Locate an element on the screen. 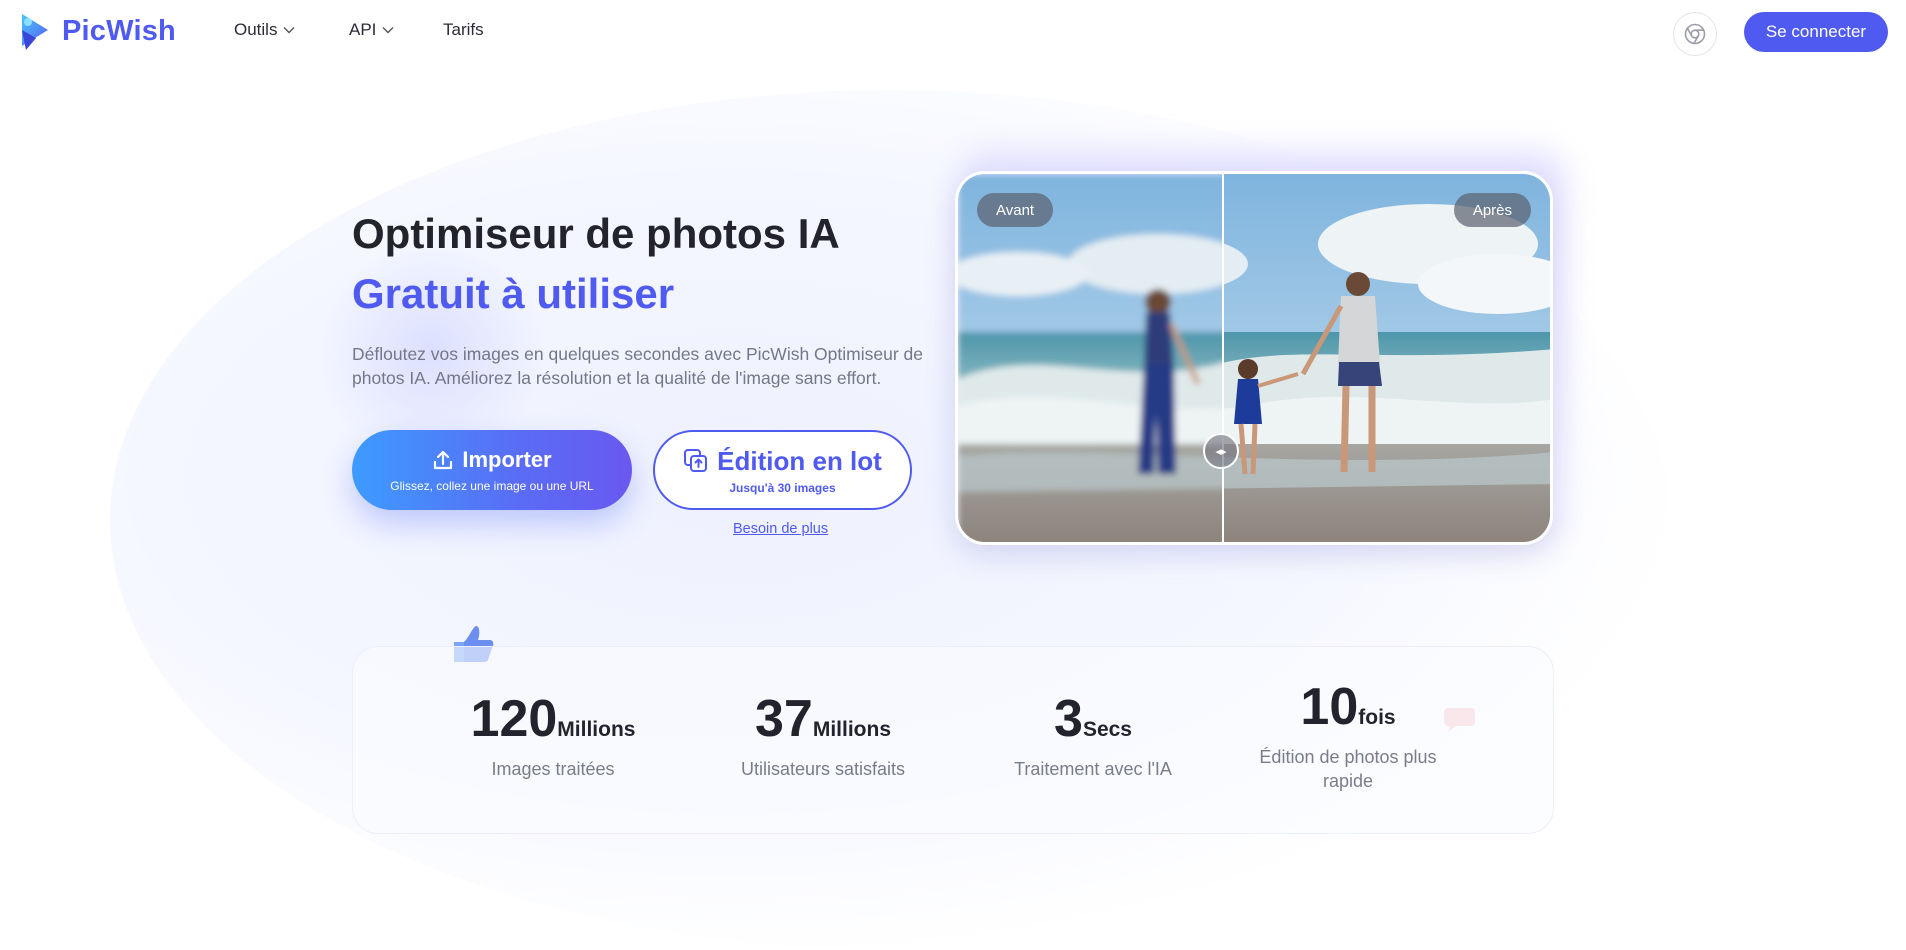  need-more-link: Besoin de plus is located at coordinates (780, 529).